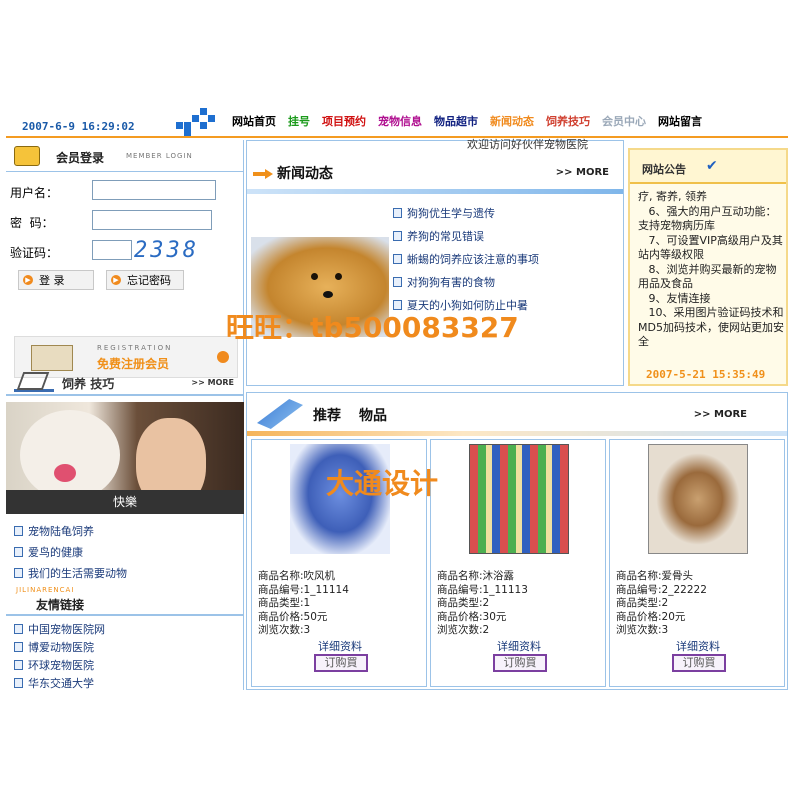  I want to click on list-item: 蜥蜴的饲养应该注意的事项, so click(507, 258).